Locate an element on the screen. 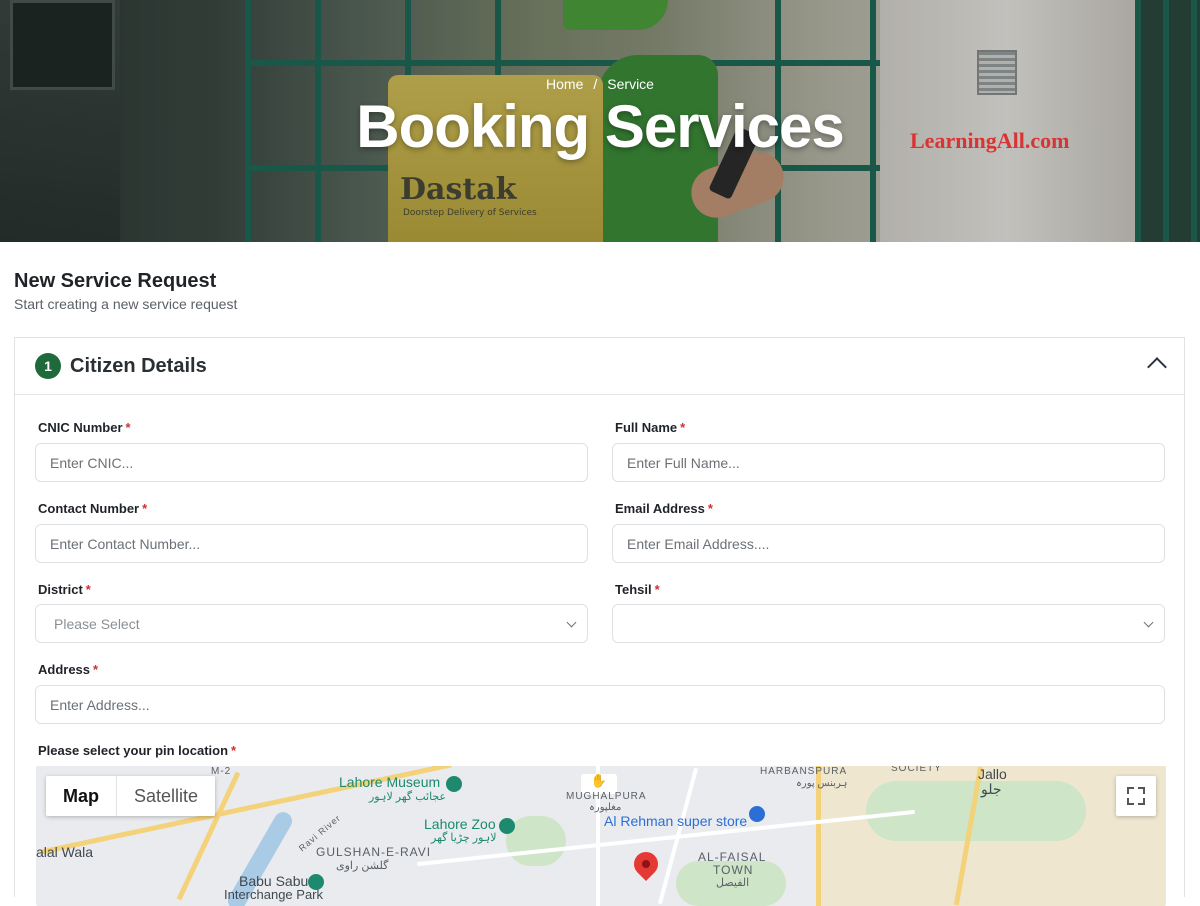  zoo-icon is located at coordinates (507, 826).